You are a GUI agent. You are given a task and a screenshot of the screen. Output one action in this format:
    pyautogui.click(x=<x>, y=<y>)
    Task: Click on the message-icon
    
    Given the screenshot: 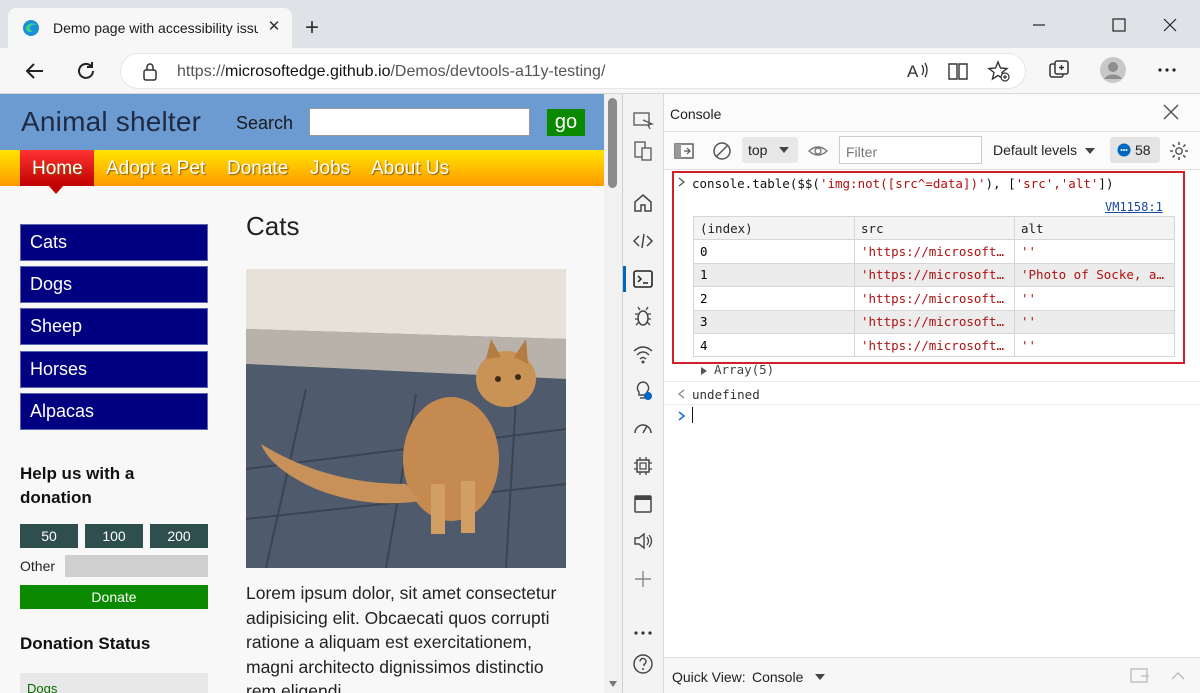 What is the action you would take?
    pyautogui.click(x=1124, y=150)
    